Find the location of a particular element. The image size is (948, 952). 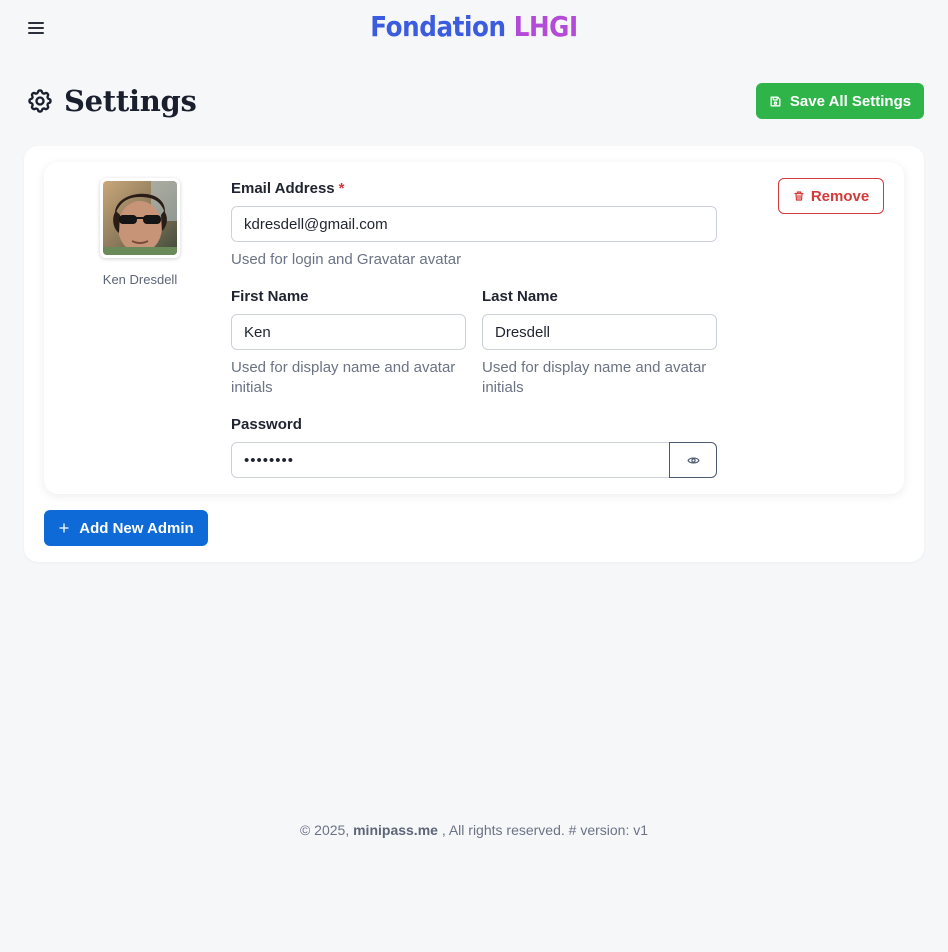

first-name-label: First Name is located at coordinates (270, 296).